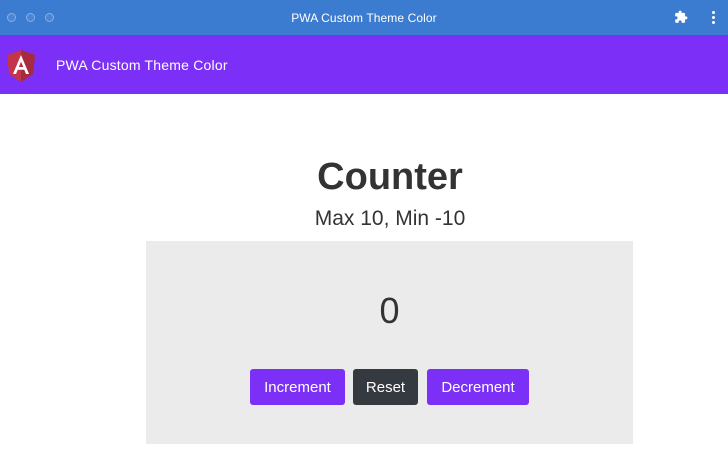  I want to click on page-subtitle: Max 10, Min -10, so click(390, 218).